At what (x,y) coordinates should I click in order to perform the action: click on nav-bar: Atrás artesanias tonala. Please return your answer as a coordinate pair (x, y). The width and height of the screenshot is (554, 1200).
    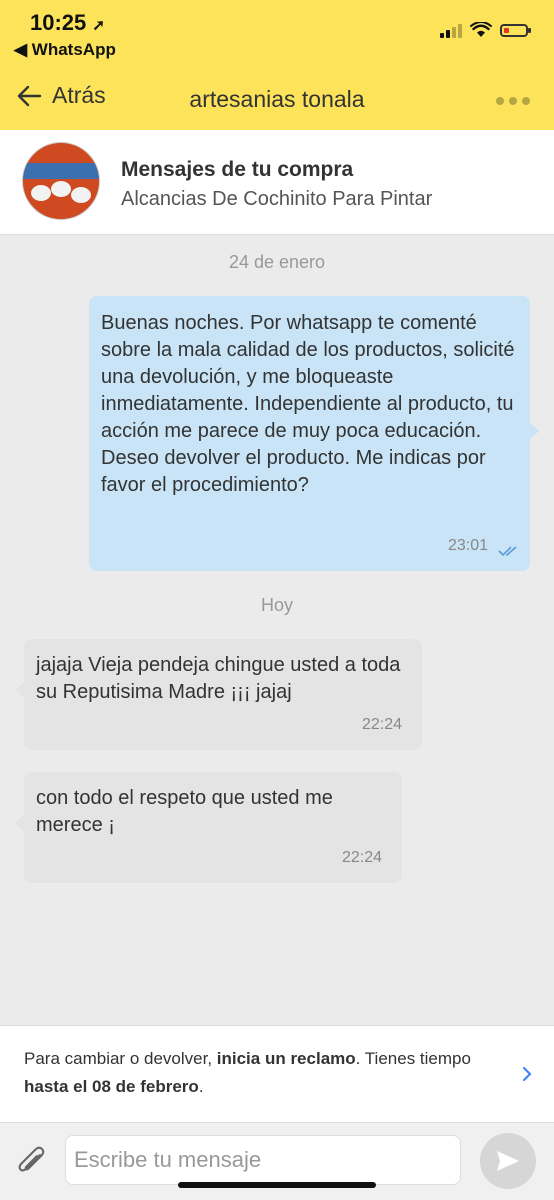
    Looking at the image, I should click on (277, 100).